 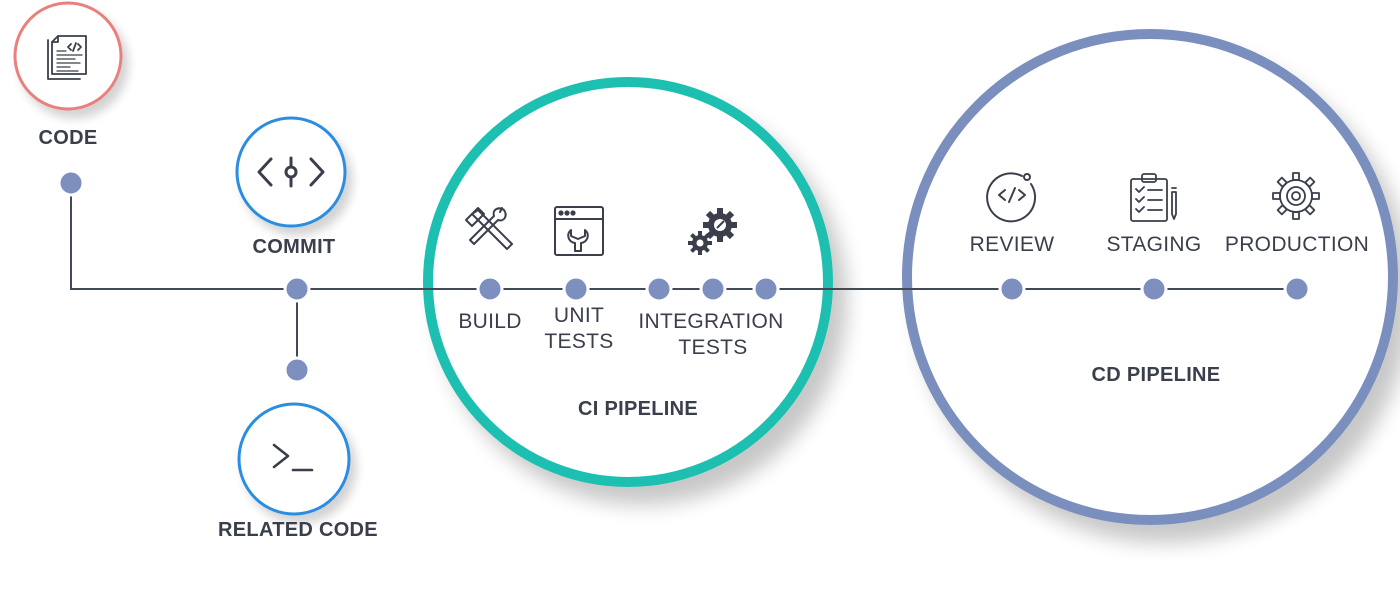 I want to click on cd-pipeline-label: CD PIPELINE, so click(x=1156, y=375).